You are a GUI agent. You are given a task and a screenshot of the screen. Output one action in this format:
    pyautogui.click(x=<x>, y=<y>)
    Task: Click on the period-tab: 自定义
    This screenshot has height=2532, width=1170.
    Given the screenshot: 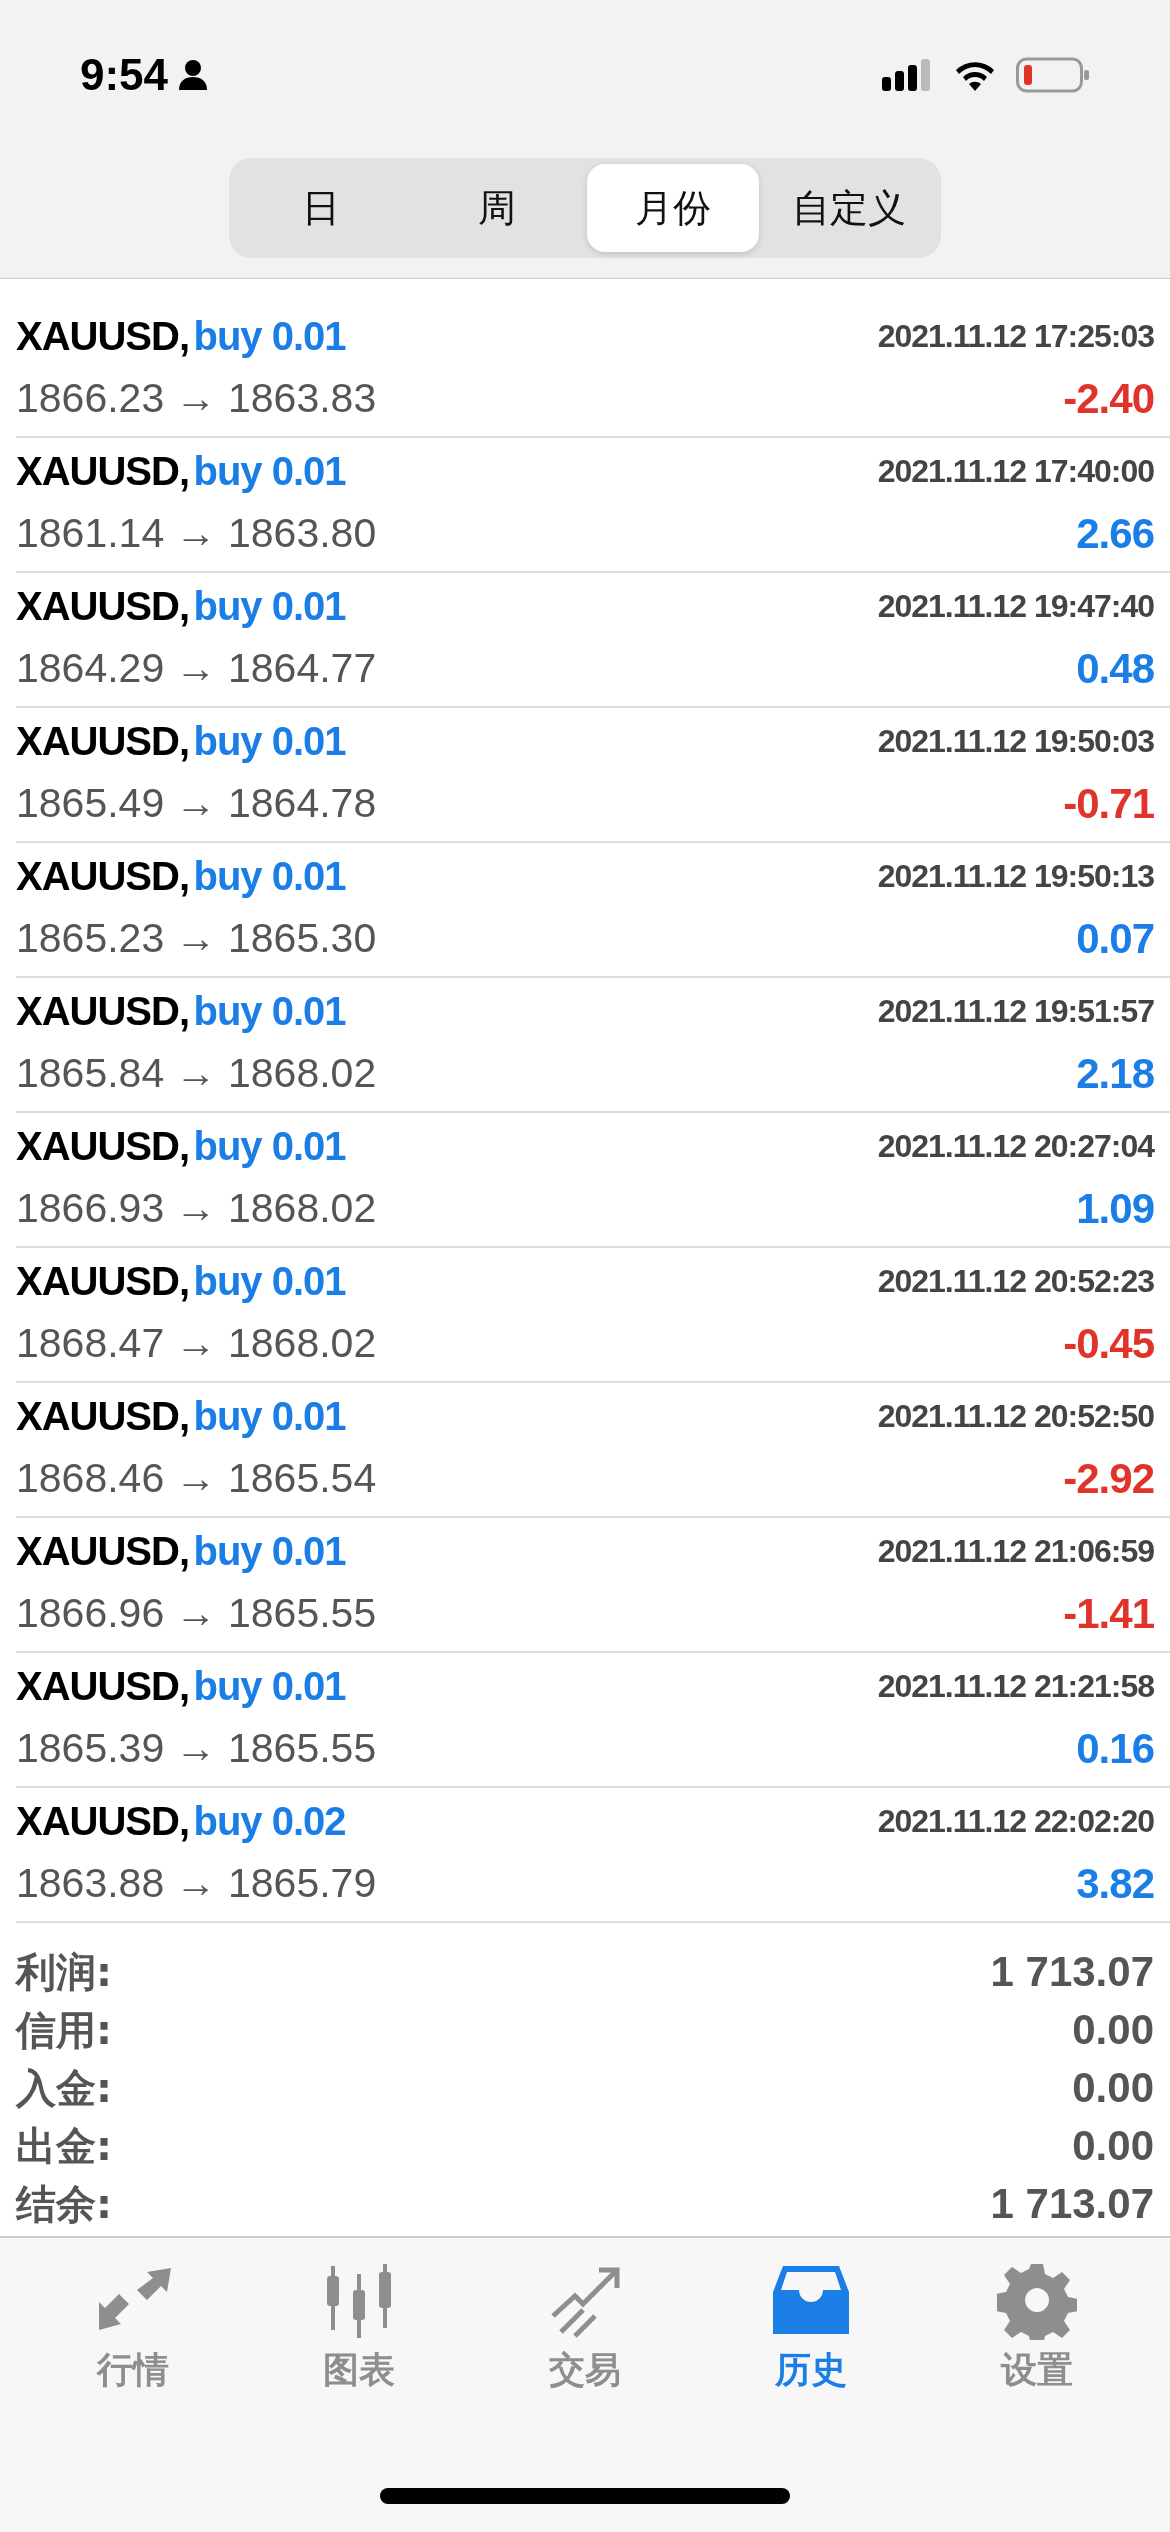 What is the action you would take?
    pyautogui.click(x=849, y=208)
    